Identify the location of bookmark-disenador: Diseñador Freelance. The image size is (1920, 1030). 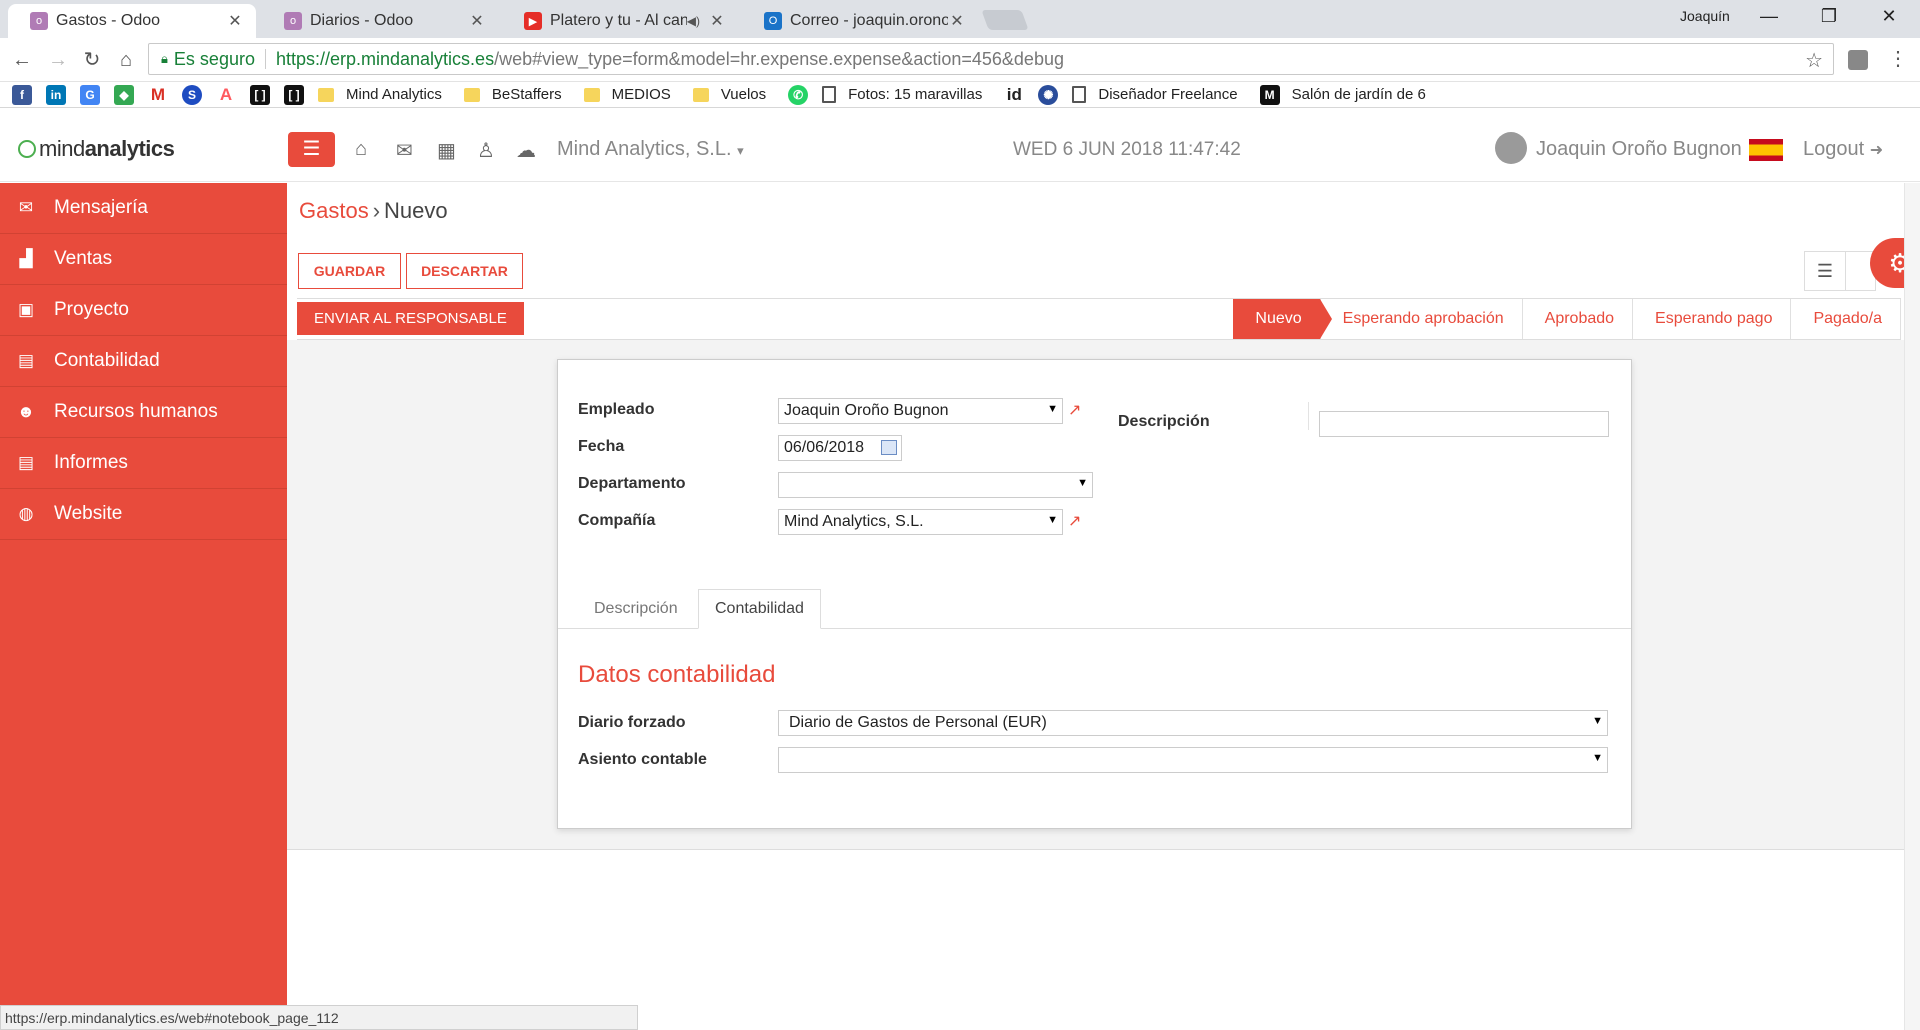
(1155, 94).